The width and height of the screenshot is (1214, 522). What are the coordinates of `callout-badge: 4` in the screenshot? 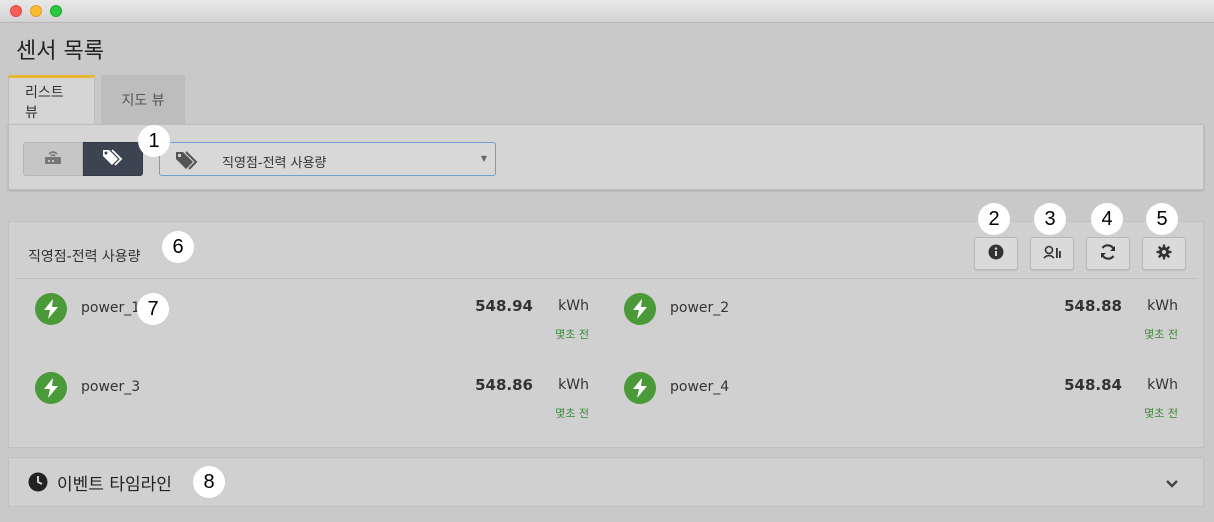 It's located at (1107, 219).